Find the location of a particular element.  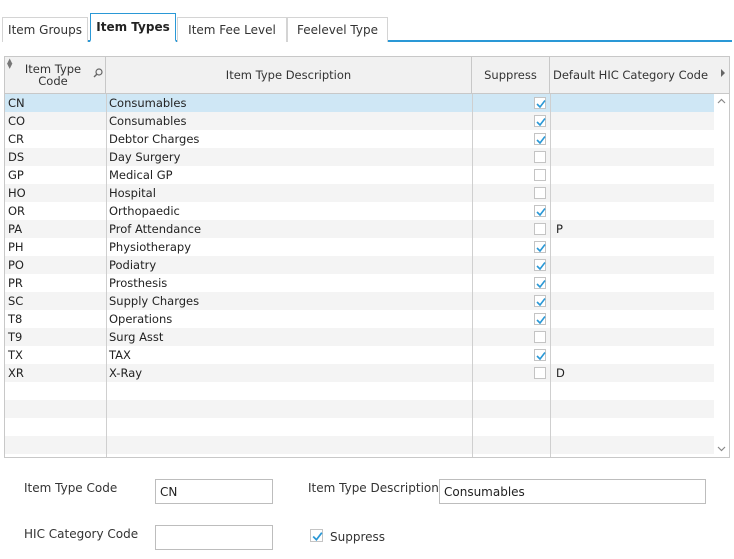

cell-code: PH is located at coordinates (16, 247).